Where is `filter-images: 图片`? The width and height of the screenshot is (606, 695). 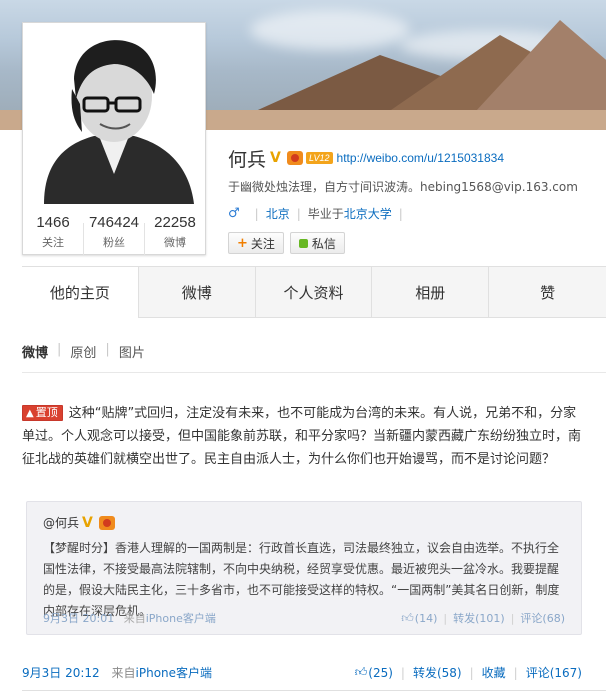 filter-images: 图片 is located at coordinates (132, 351).